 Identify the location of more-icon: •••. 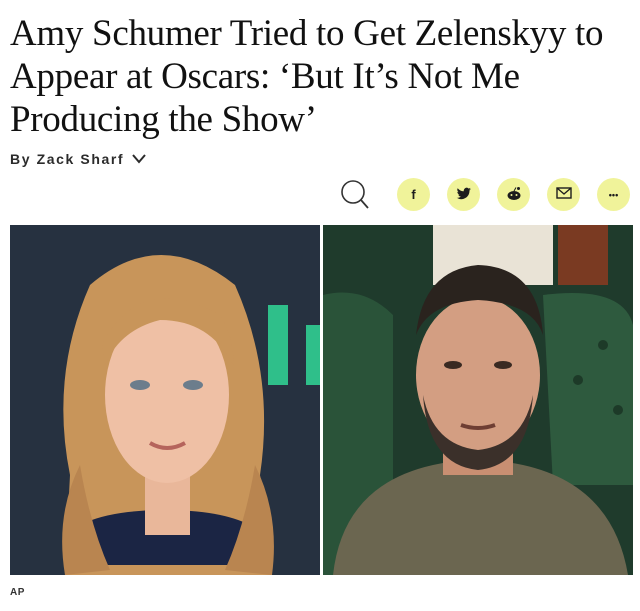
(613, 194).